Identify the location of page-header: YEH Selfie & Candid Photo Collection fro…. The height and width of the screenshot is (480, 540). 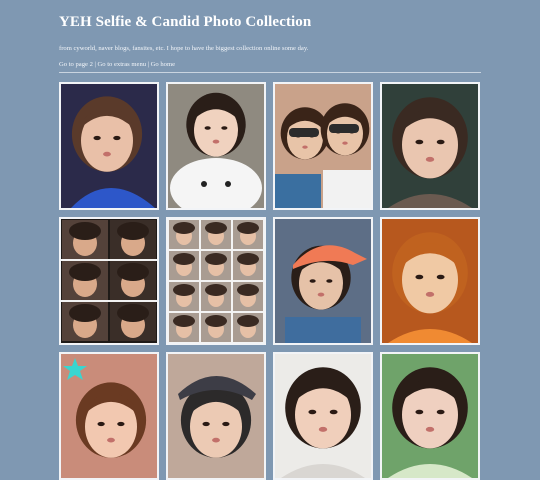
(271, 41).